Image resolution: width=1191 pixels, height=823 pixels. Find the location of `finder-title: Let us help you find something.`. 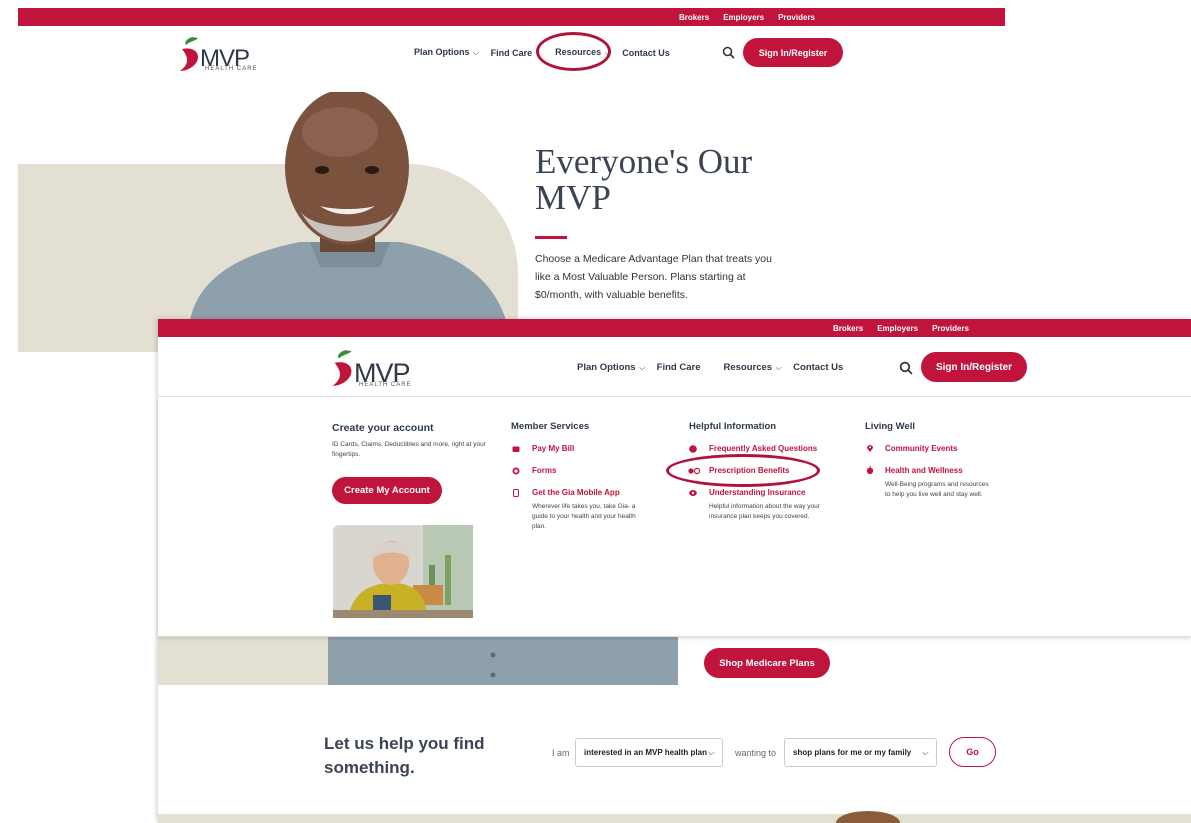

finder-title: Let us help you find something. is located at coordinates (404, 755).